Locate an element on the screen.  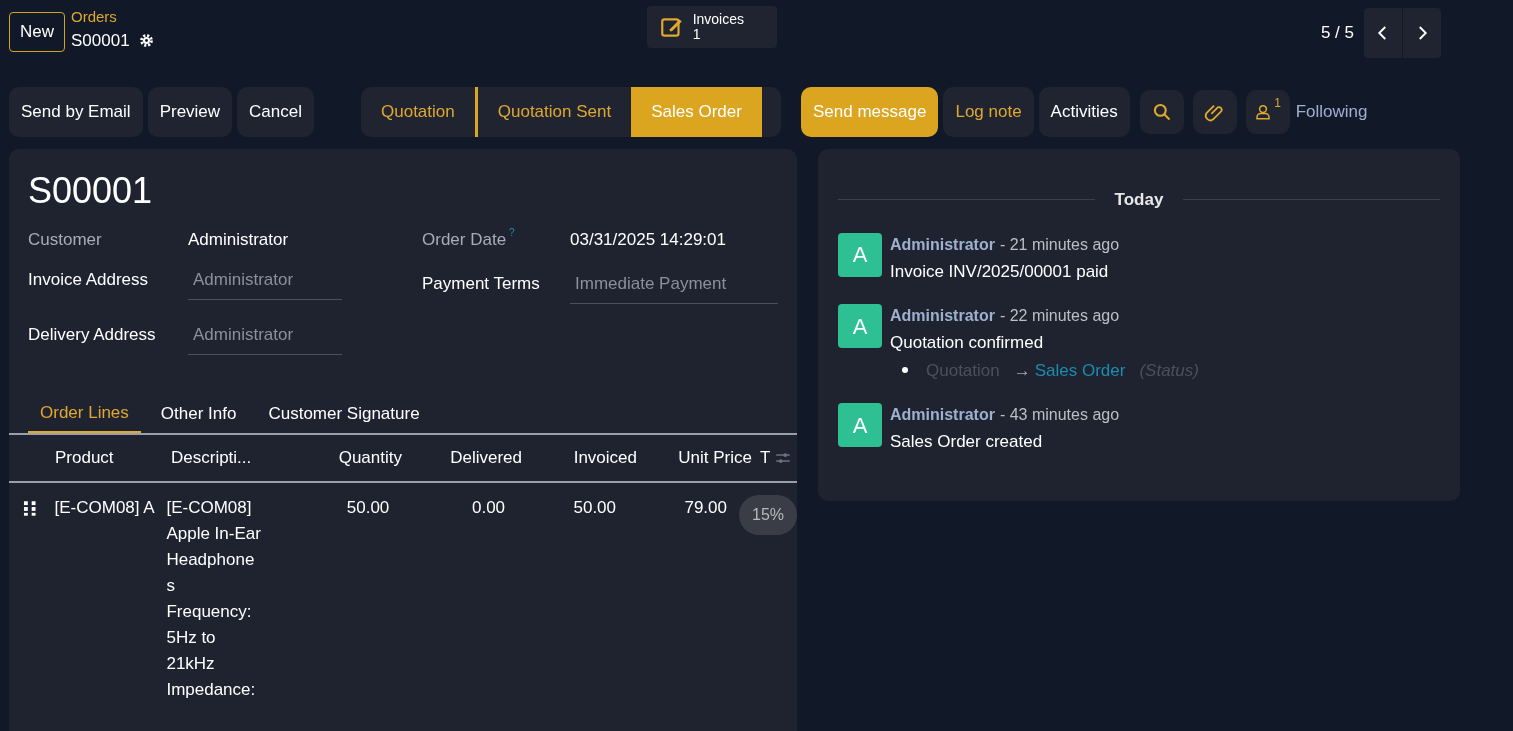
field-label: Invoice Address is located at coordinates (88, 280).